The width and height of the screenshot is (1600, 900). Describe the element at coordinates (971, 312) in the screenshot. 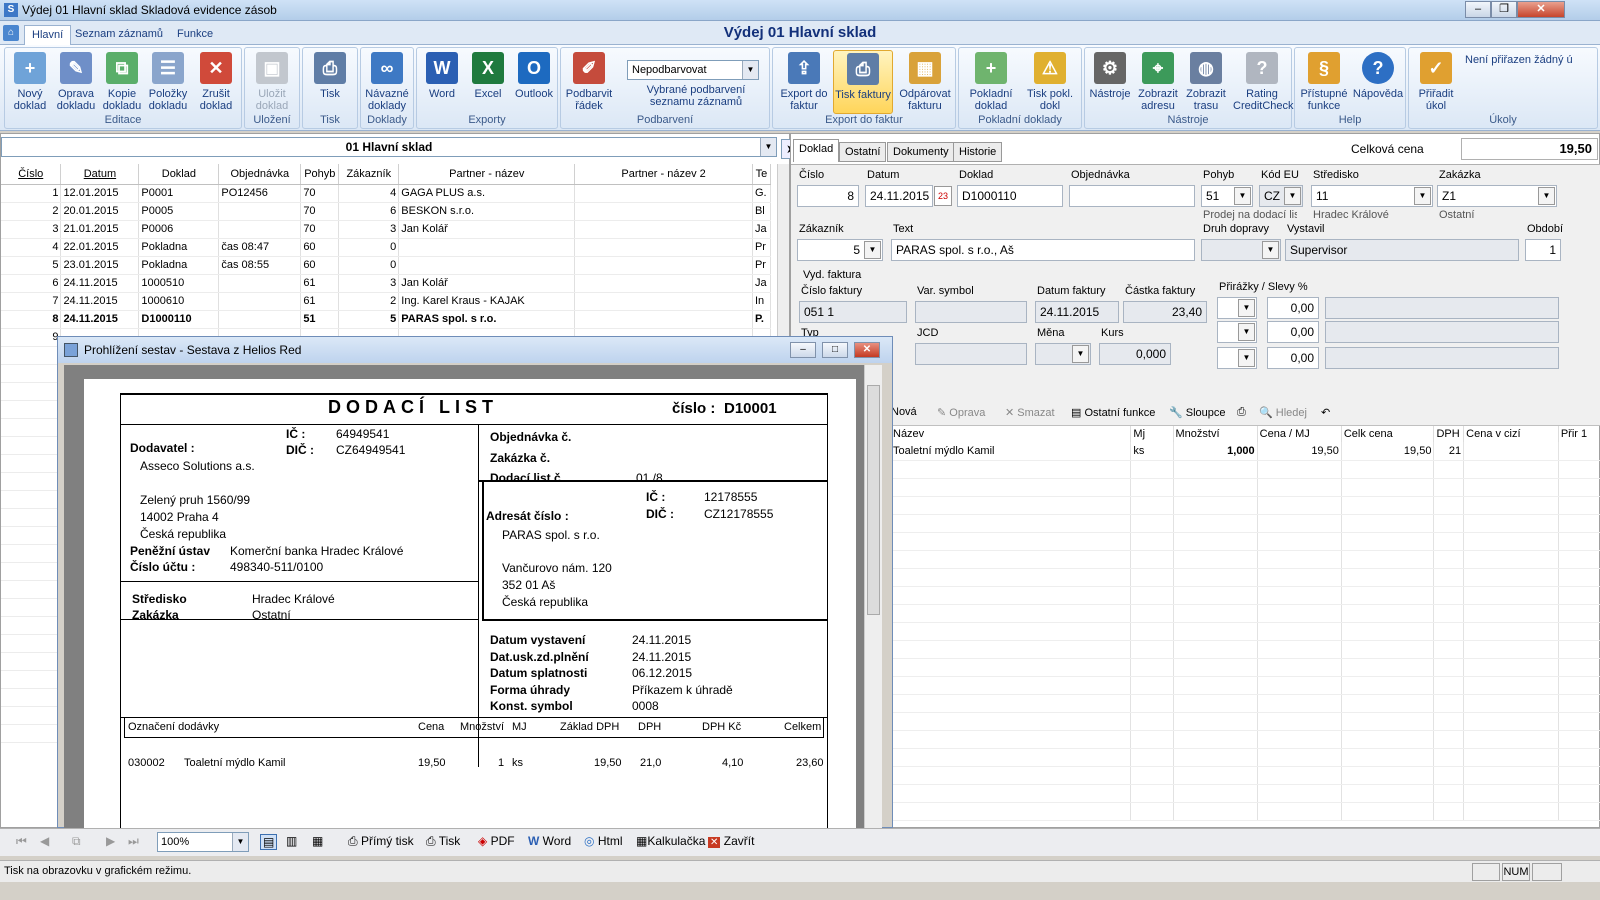

I see `field-var-symbol` at that location.